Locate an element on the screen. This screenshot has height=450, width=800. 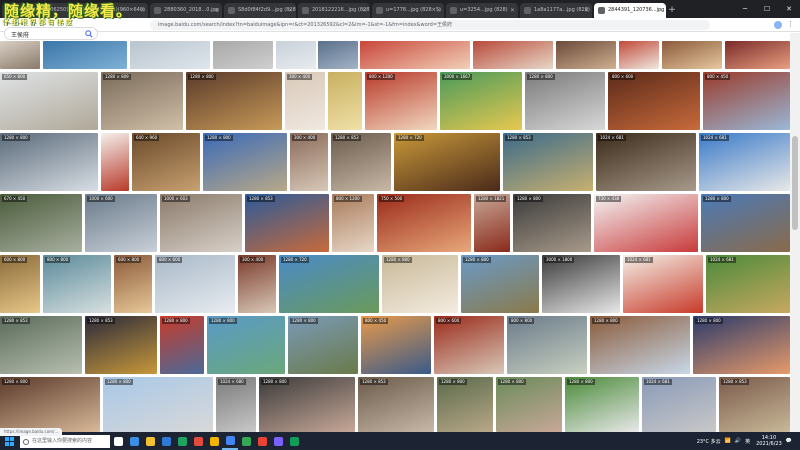
taskbar-search: 在这里输入你要搜索的内容 is located at coordinates (65, 441).